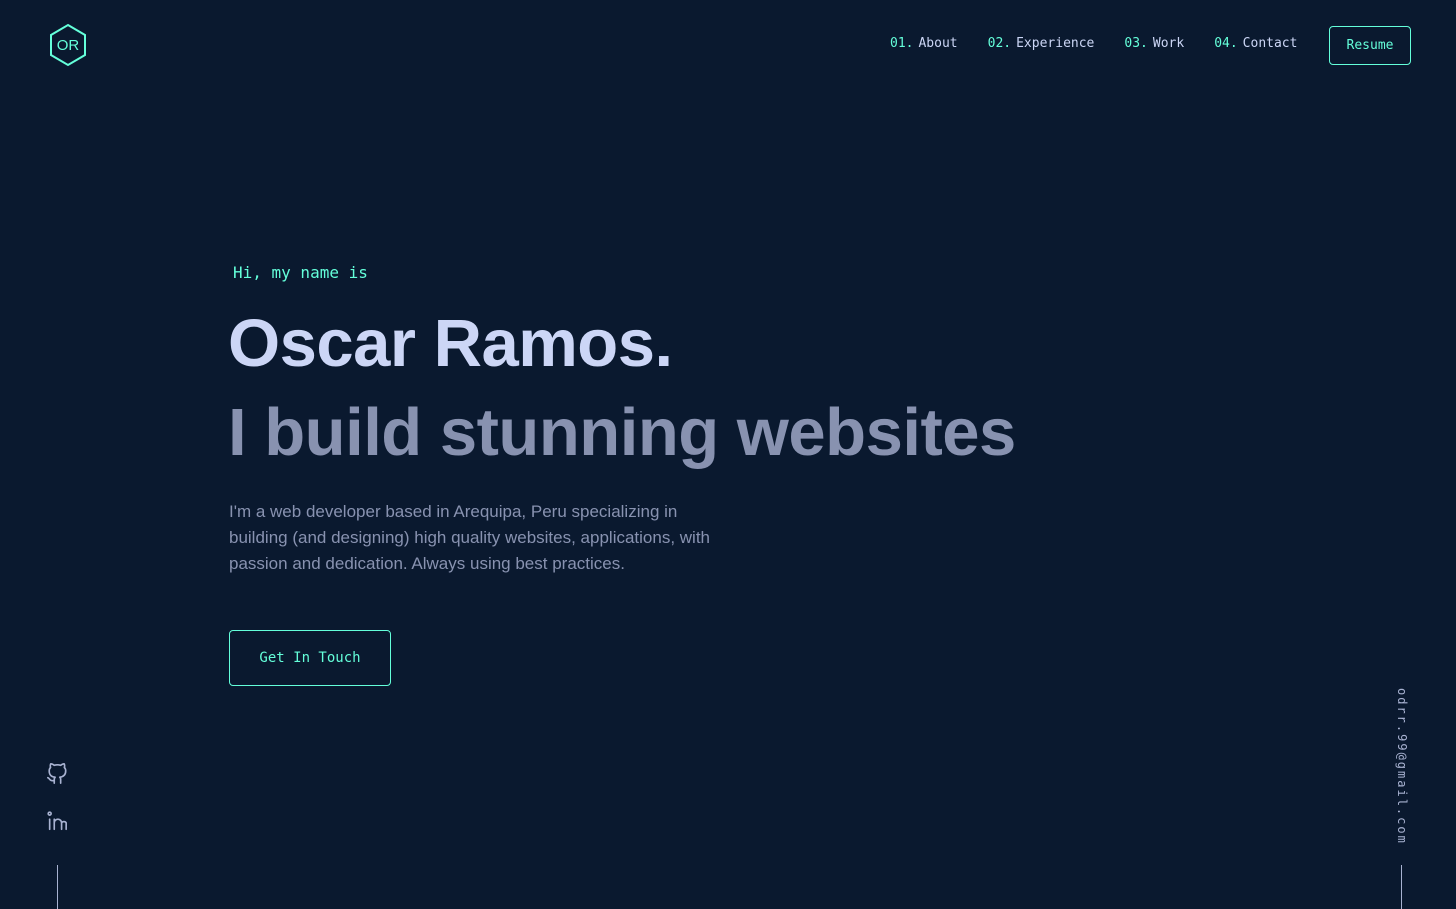  What do you see at coordinates (310, 658) in the screenshot?
I see `get-in-touch-button: Get In Touch` at bounding box center [310, 658].